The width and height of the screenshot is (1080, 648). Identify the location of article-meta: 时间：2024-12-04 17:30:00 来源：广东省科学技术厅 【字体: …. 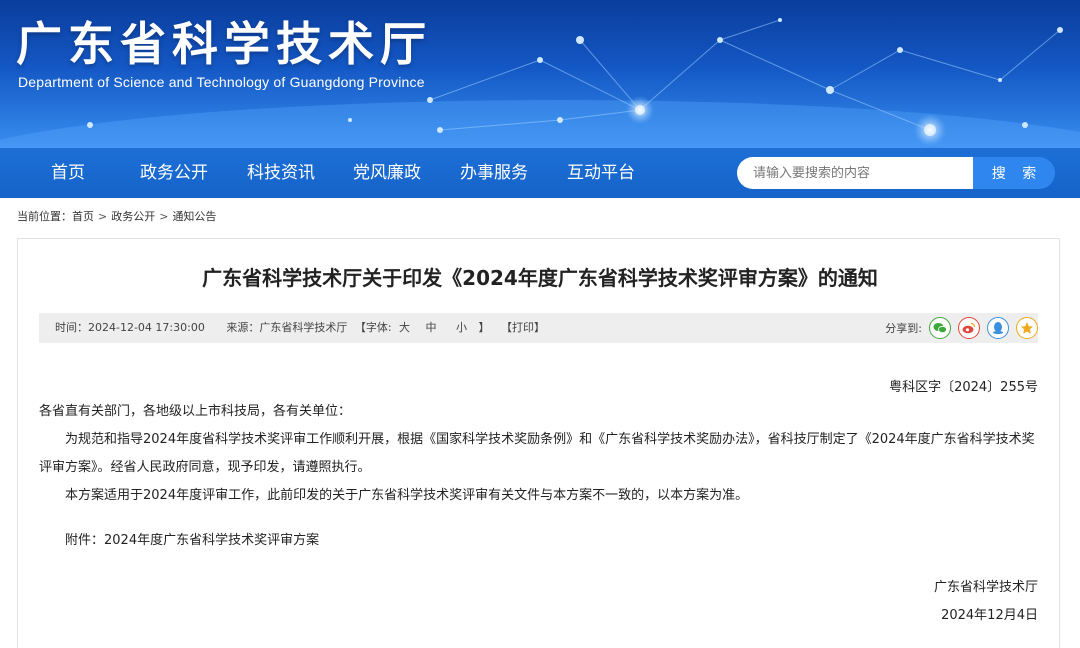
(302, 328).